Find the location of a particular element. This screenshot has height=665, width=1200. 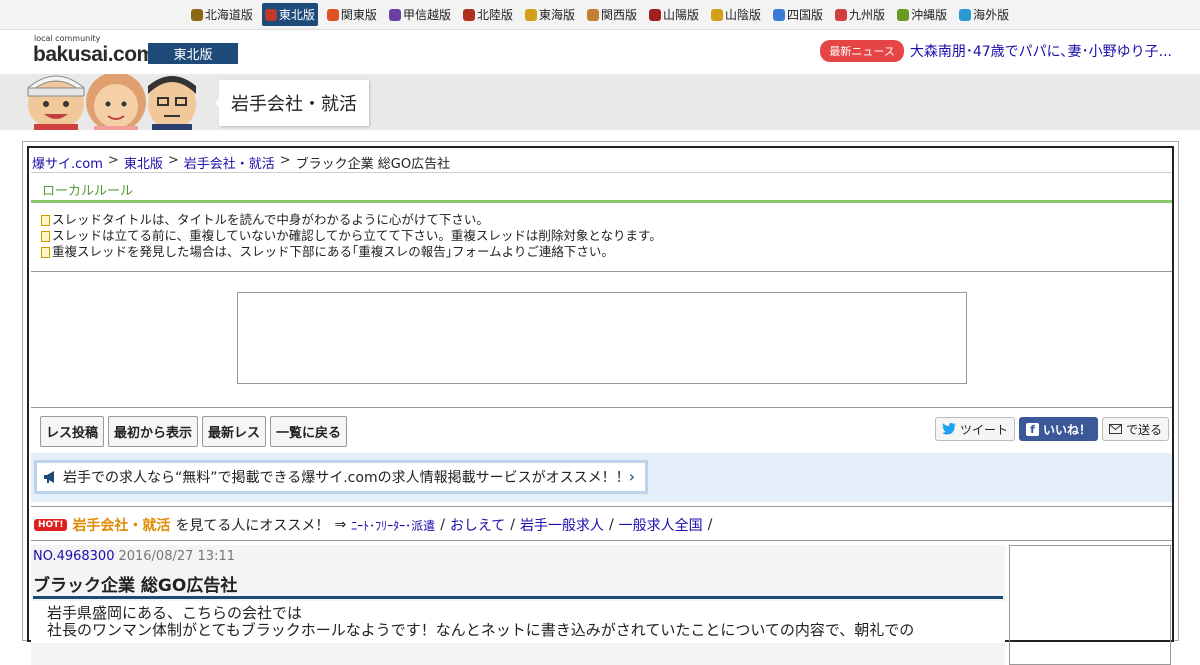

recommend-link: ﾆｰﾄ･ﾌﾘｰﾀｰ･派遣 is located at coordinates (393, 525).